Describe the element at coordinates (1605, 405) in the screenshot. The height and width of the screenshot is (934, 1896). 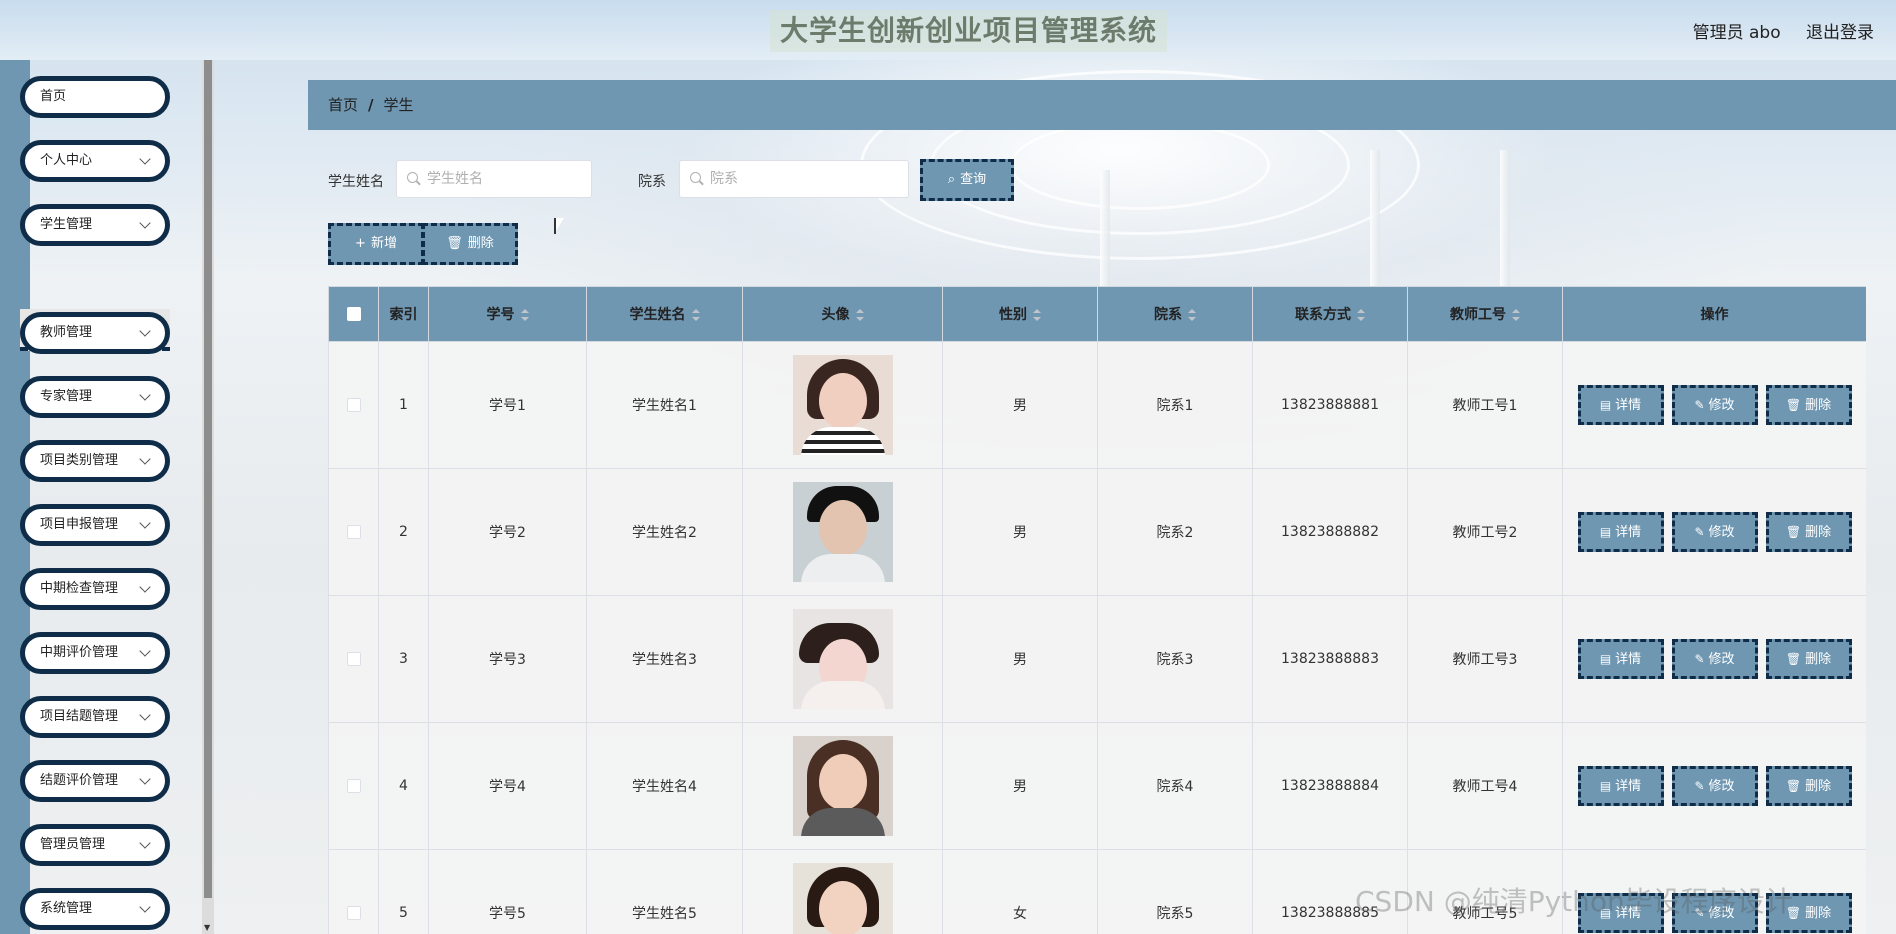
I see `document-icon: ▤` at that location.